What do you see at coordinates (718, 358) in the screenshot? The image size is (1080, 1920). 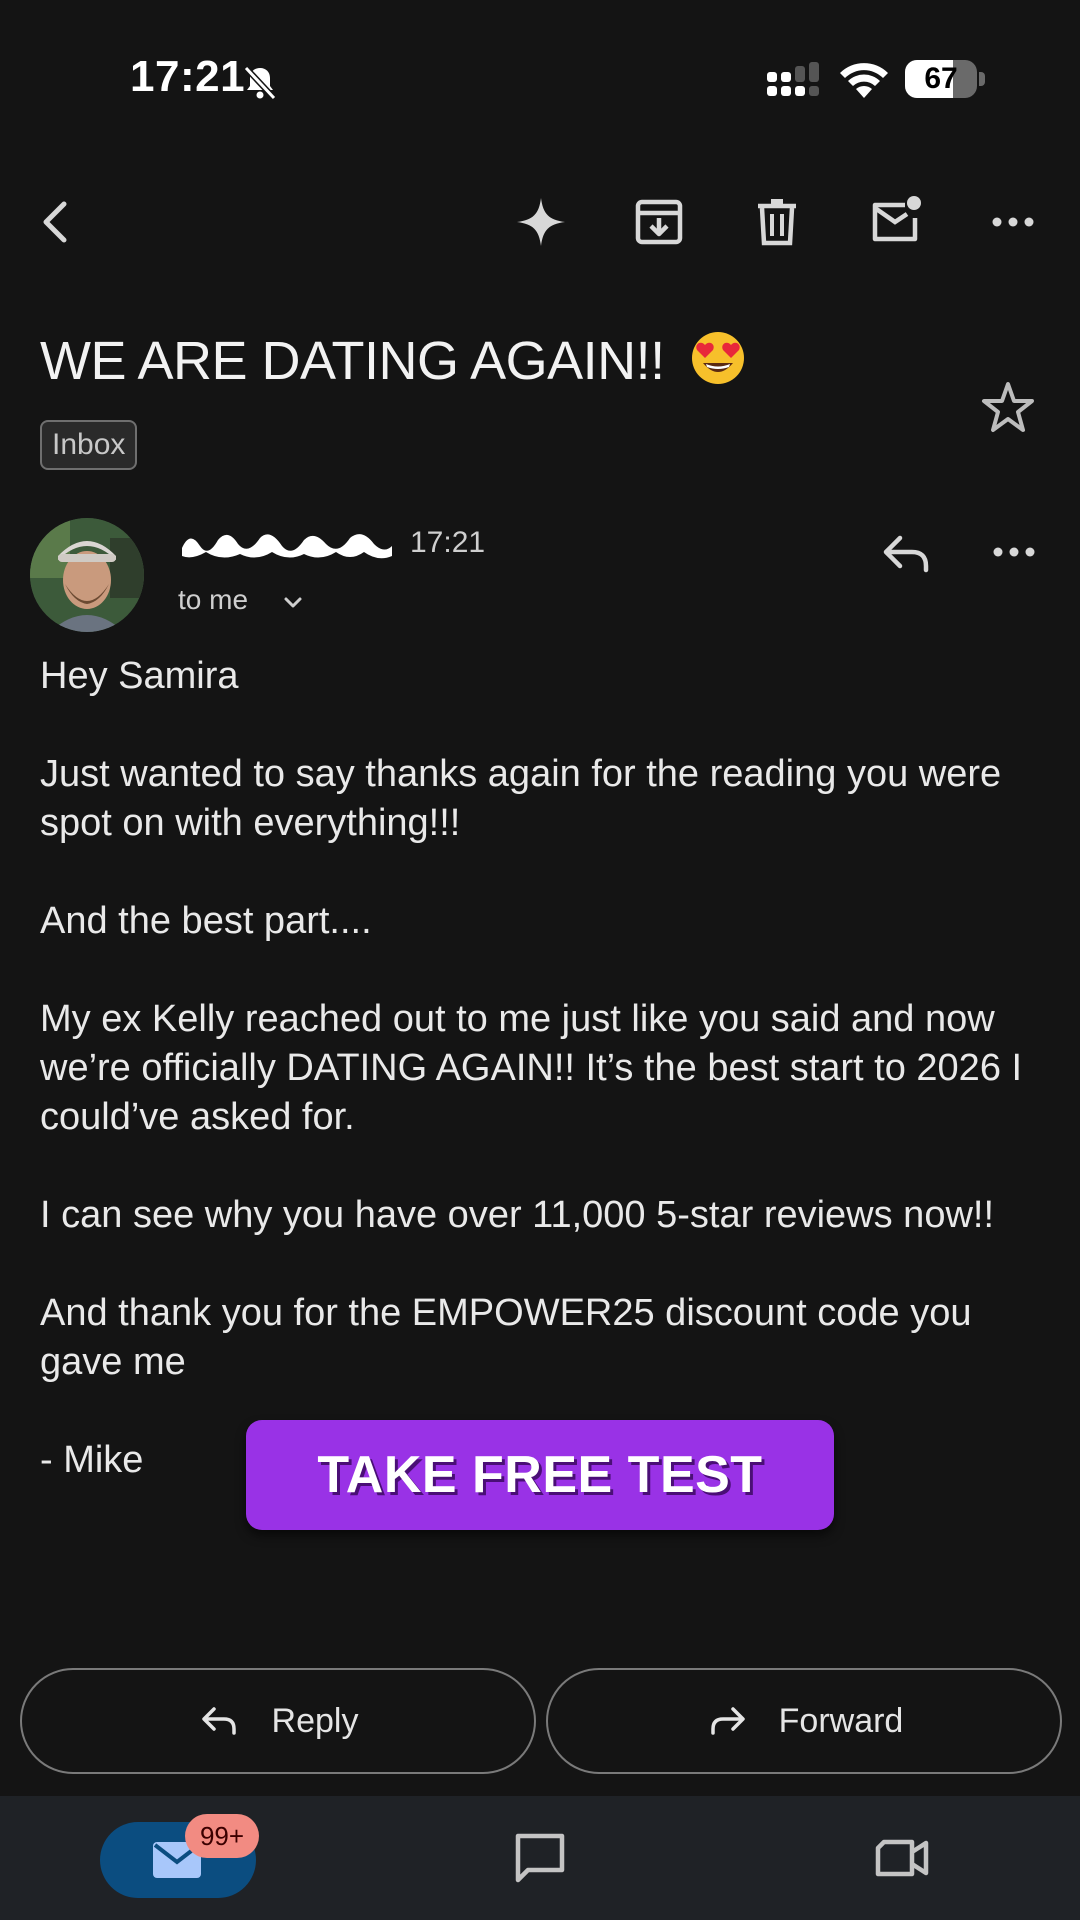 I see `heart-eyes-emoji-icon` at bounding box center [718, 358].